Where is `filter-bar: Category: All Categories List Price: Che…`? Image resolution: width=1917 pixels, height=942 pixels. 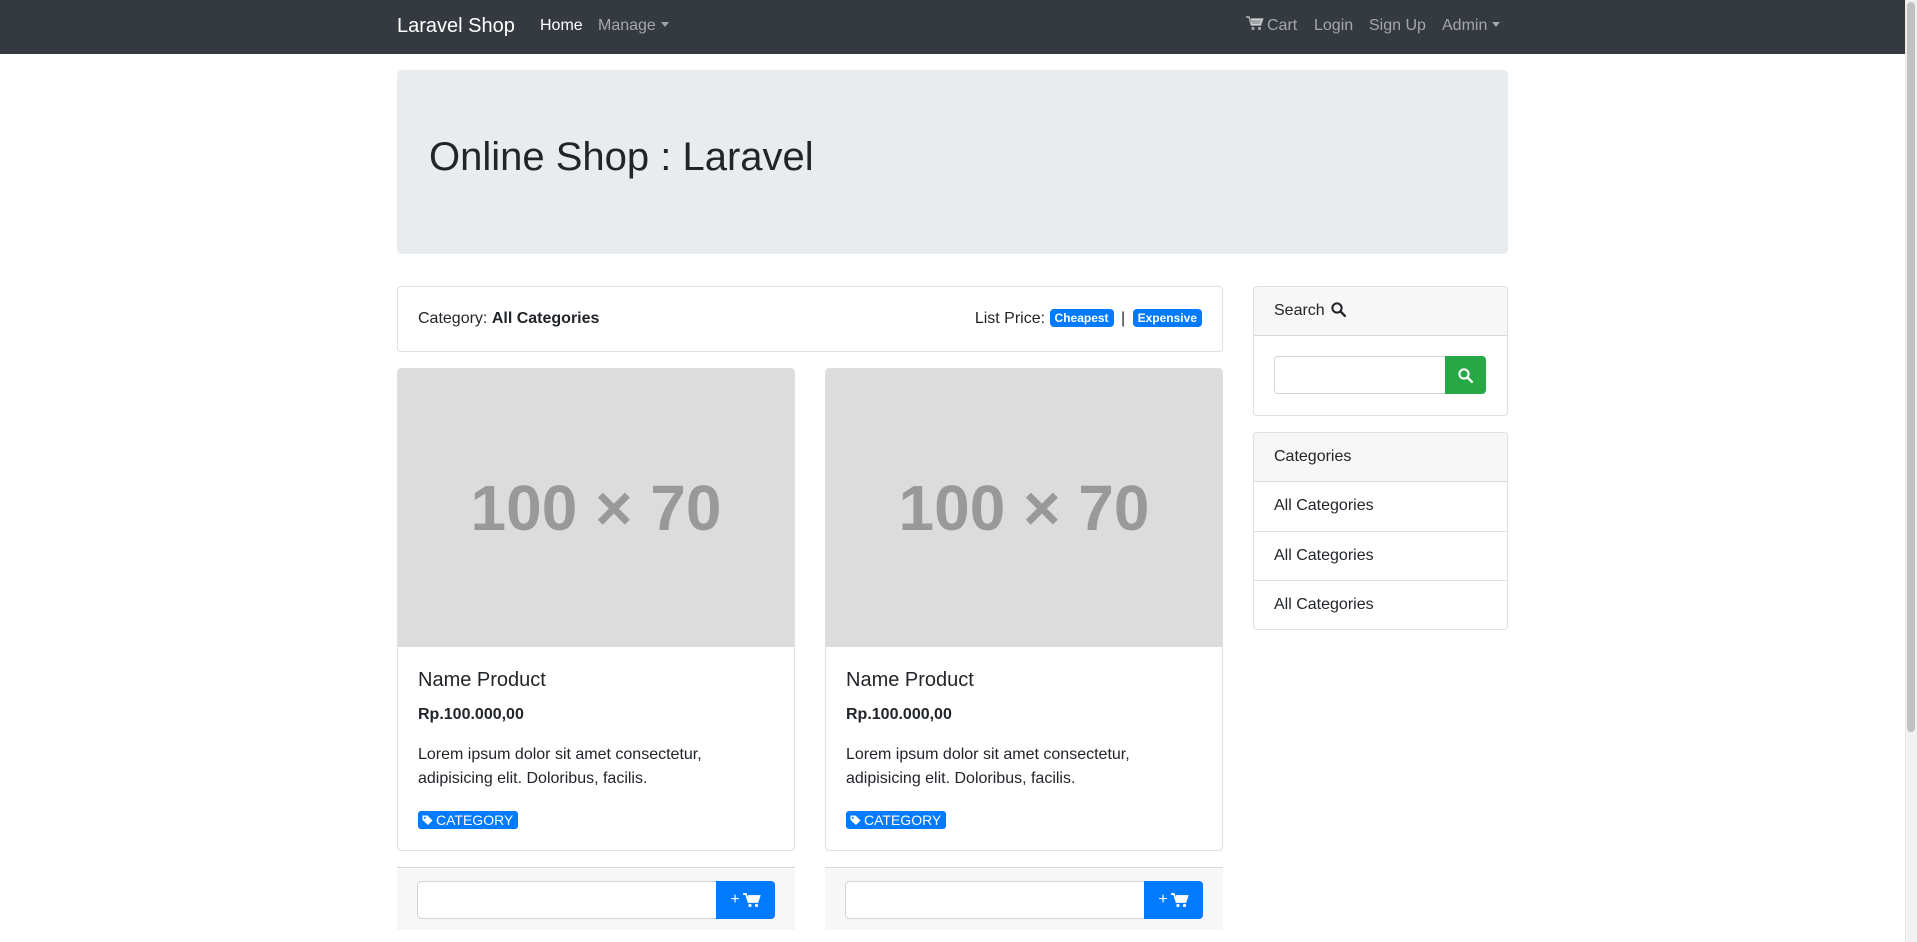 filter-bar: Category: All Categories List Price: Che… is located at coordinates (810, 319).